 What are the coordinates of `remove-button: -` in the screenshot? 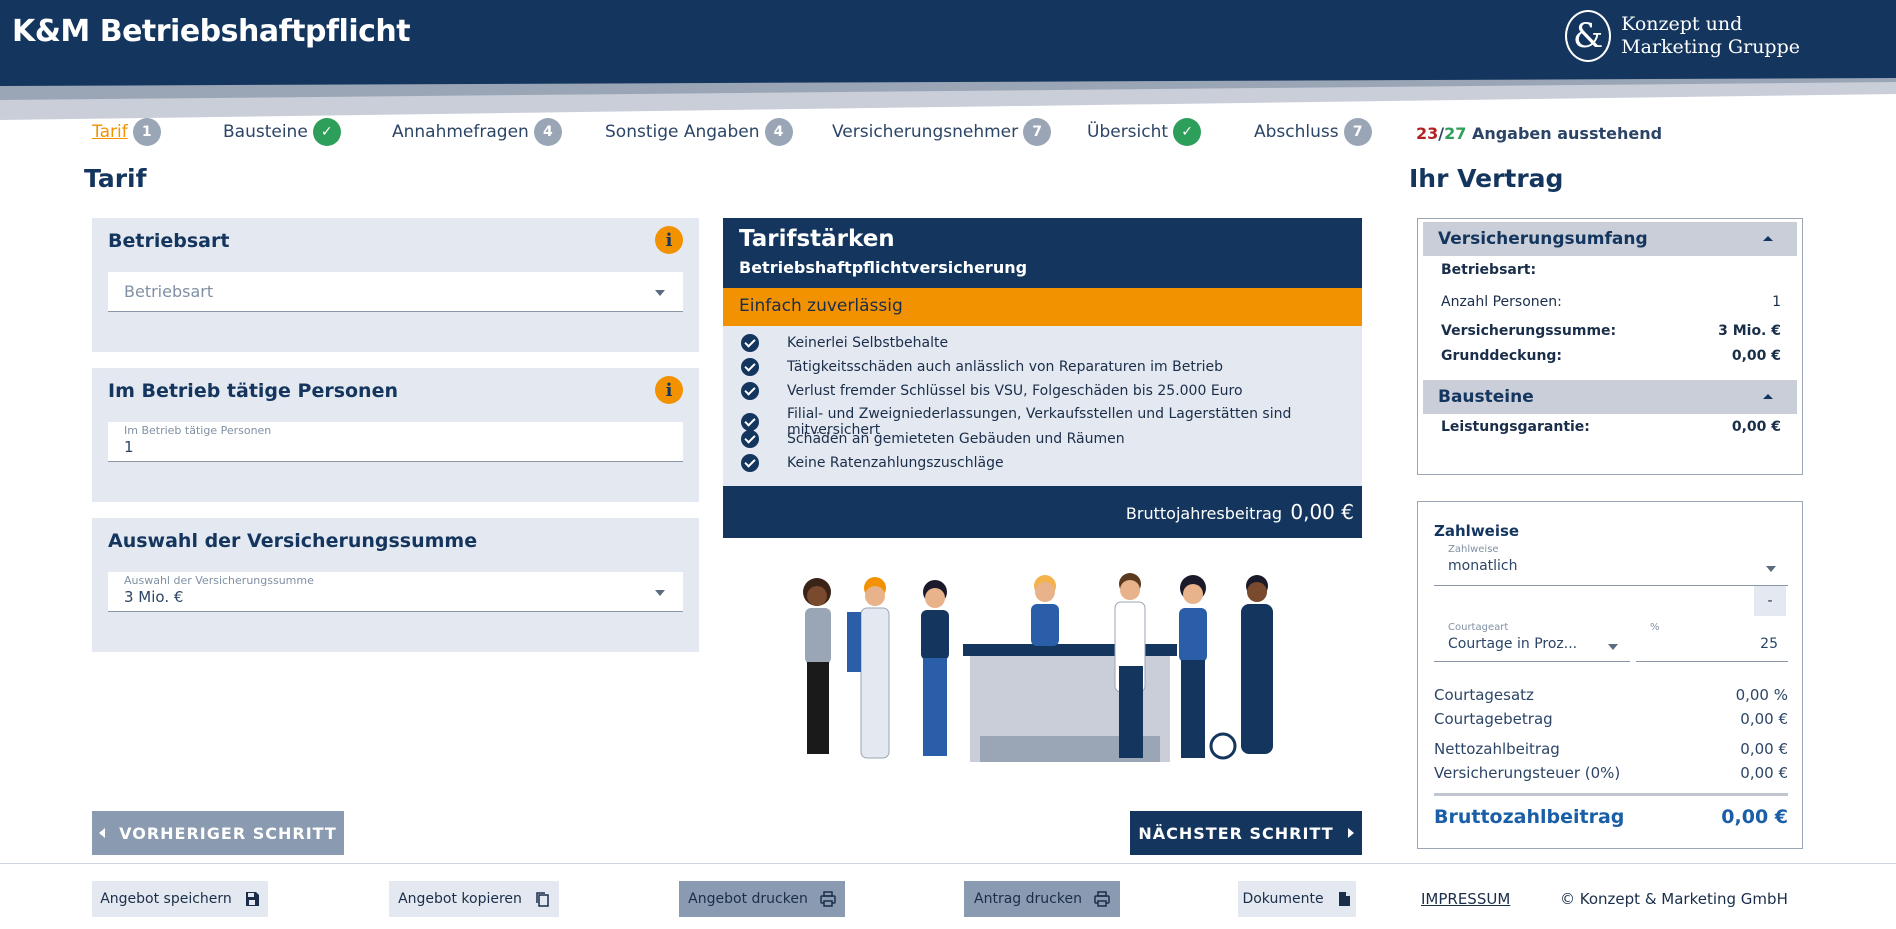 It's located at (1770, 601).